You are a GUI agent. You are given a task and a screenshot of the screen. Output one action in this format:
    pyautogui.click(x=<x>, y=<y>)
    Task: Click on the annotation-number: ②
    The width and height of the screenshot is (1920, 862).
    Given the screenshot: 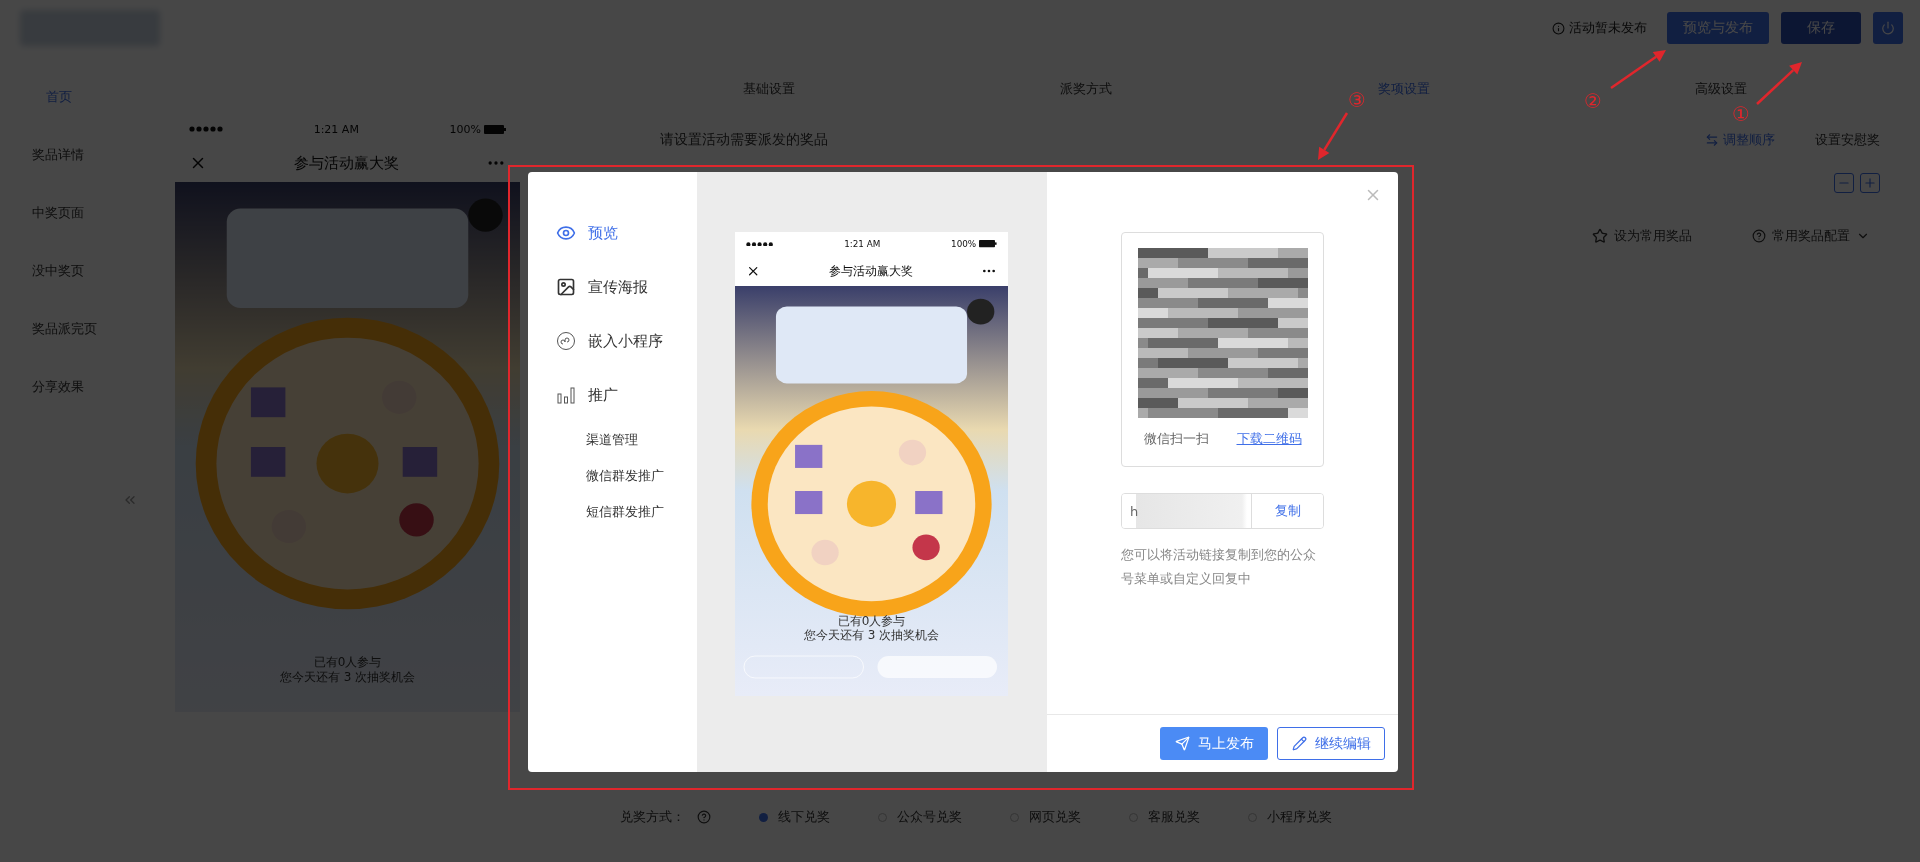 What is the action you would take?
    pyautogui.click(x=1593, y=101)
    